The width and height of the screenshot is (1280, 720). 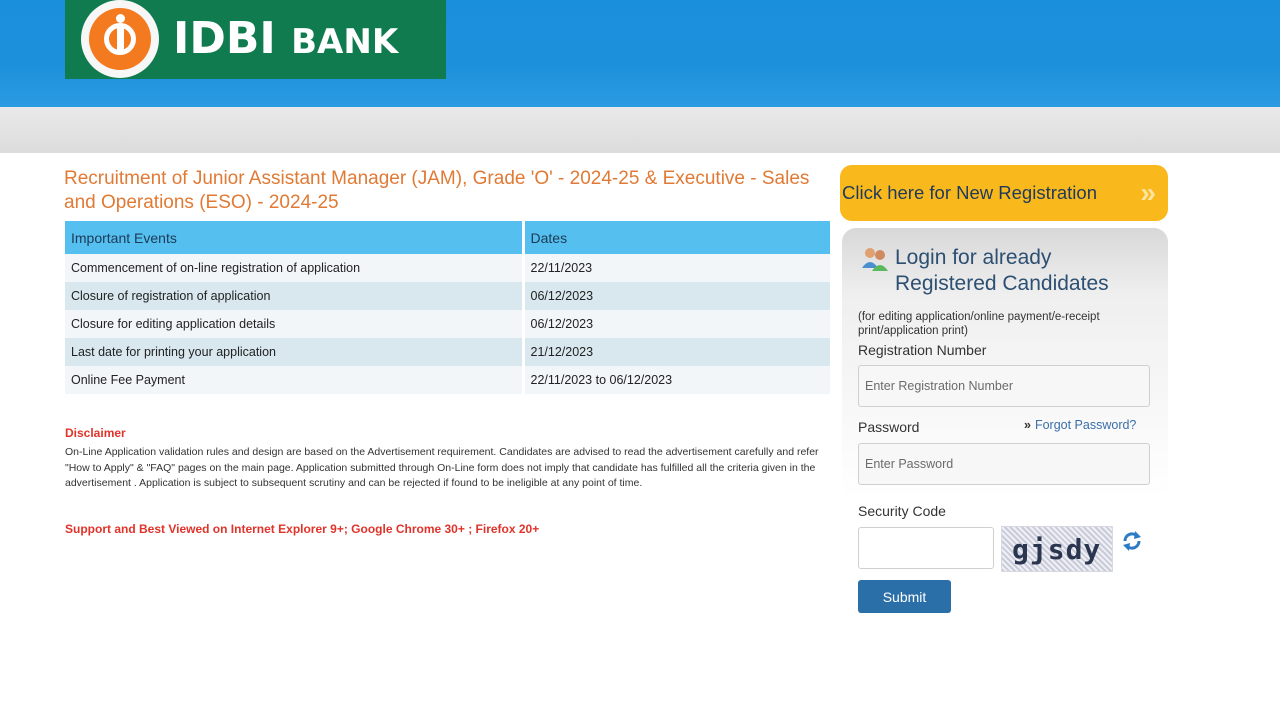 I want to click on date-cell: 22/11/2023, so click(x=676, y=268).